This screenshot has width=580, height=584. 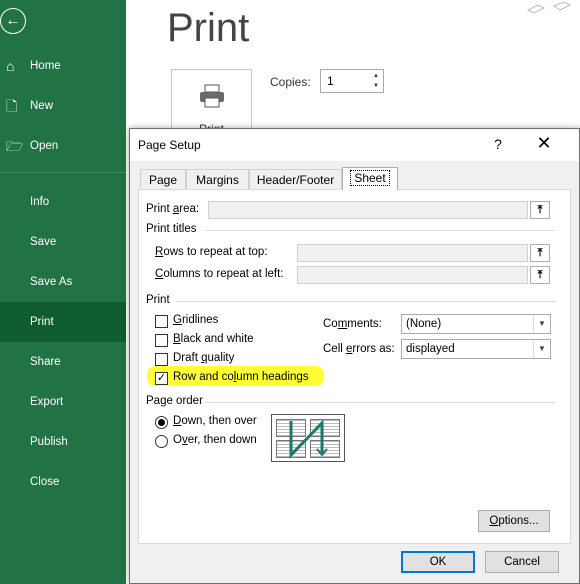 I want to click on spin-arrows-icon: ▲ ▼, so click(x=376, y=81).